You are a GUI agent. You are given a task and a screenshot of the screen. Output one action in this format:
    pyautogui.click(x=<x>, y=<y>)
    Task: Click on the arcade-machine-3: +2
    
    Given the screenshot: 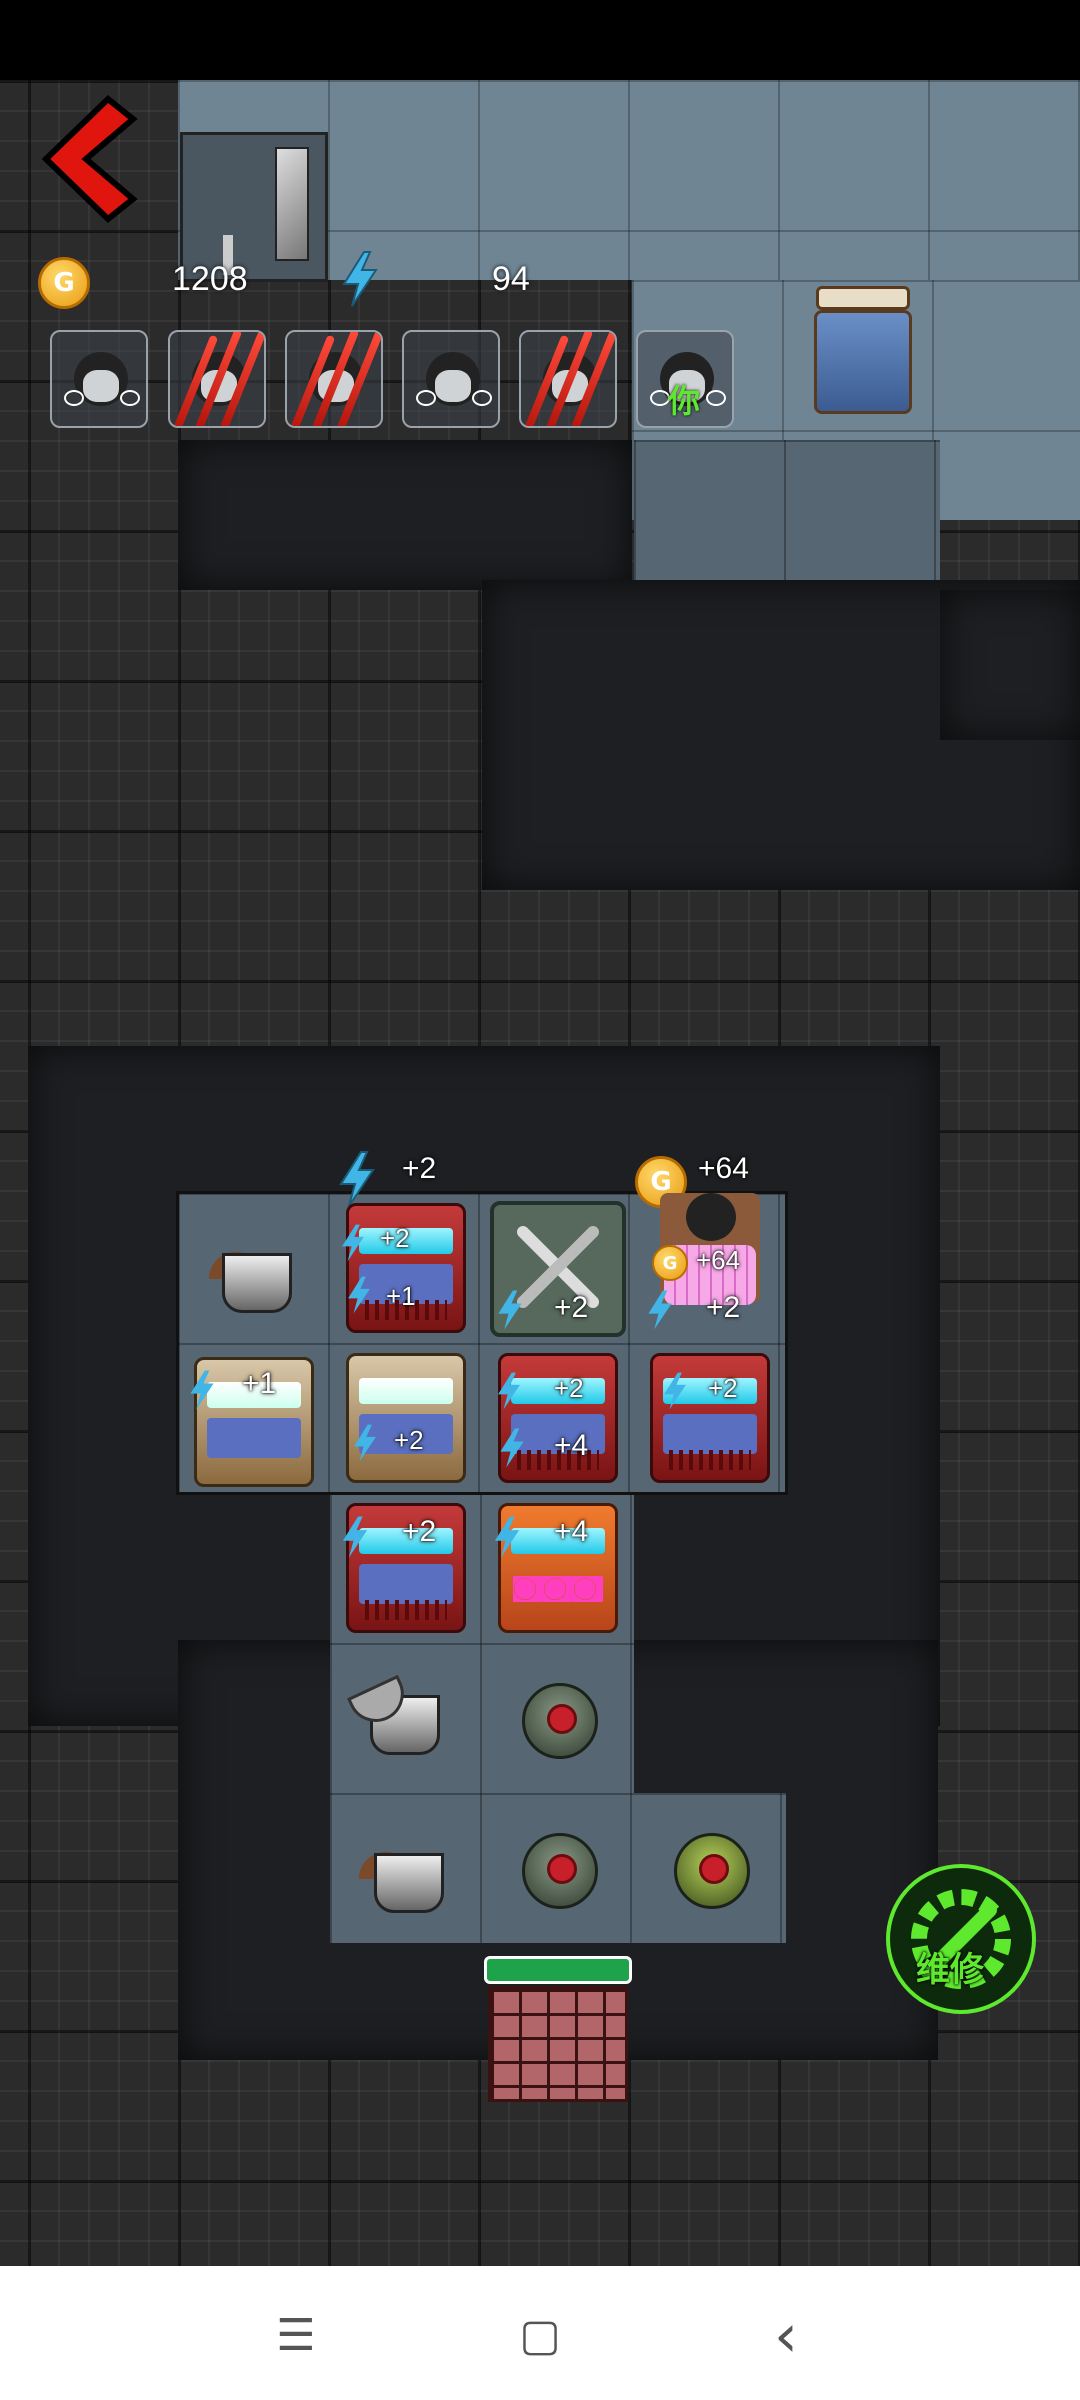 What is the action you would take?
    pyautogui.click(x=405, y=1418)
    